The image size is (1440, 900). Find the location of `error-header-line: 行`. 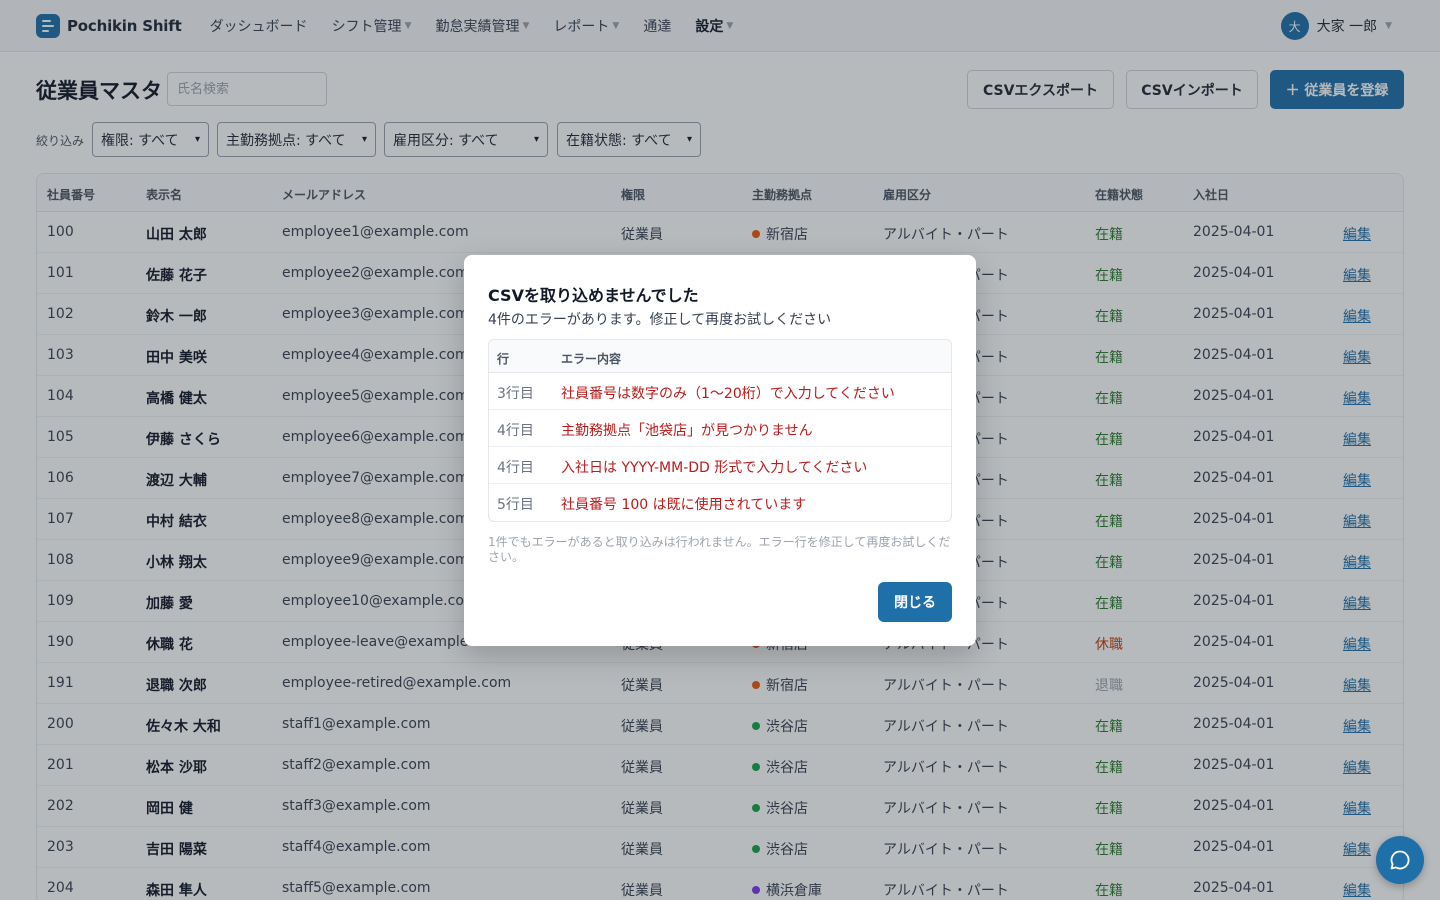

error-header-line: 行 is located at coordinates (503, 359).